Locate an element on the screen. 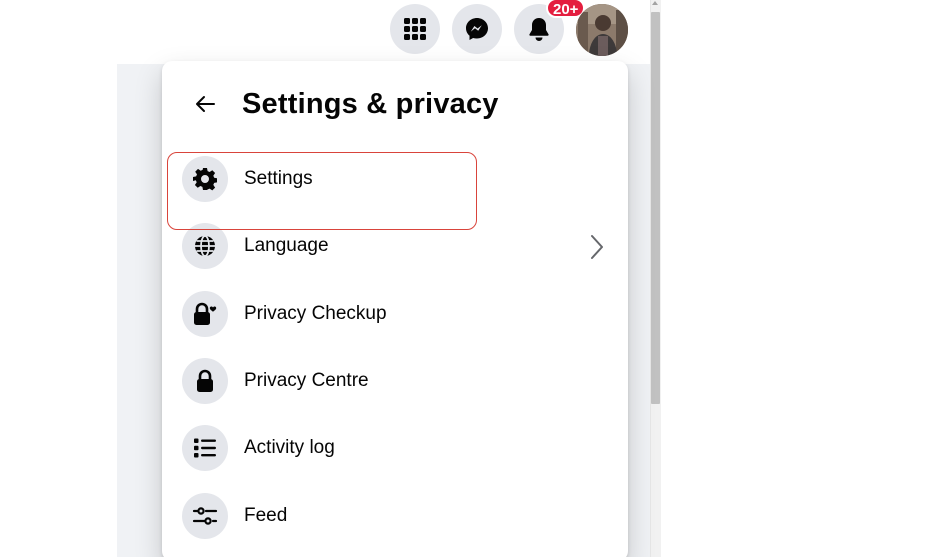  grid-menu-icon is located at coordinates (415, 29).